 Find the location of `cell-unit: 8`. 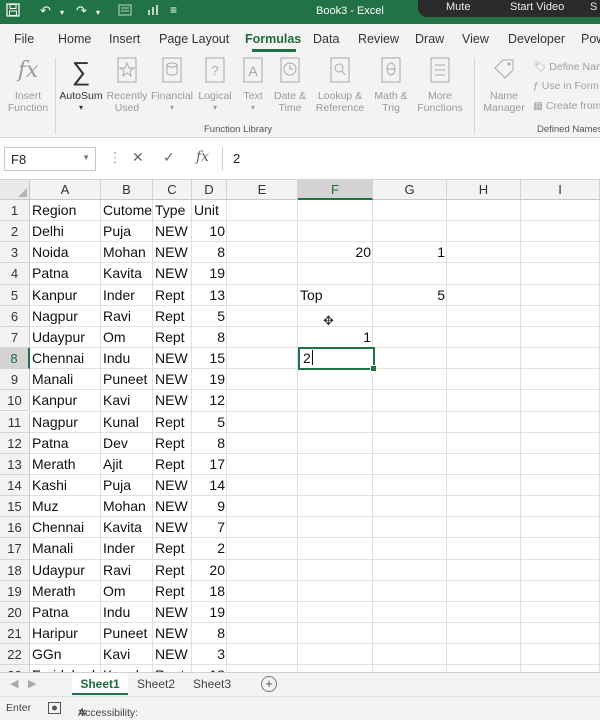

cell-unit: 8 is located at coordinates (209, 337).